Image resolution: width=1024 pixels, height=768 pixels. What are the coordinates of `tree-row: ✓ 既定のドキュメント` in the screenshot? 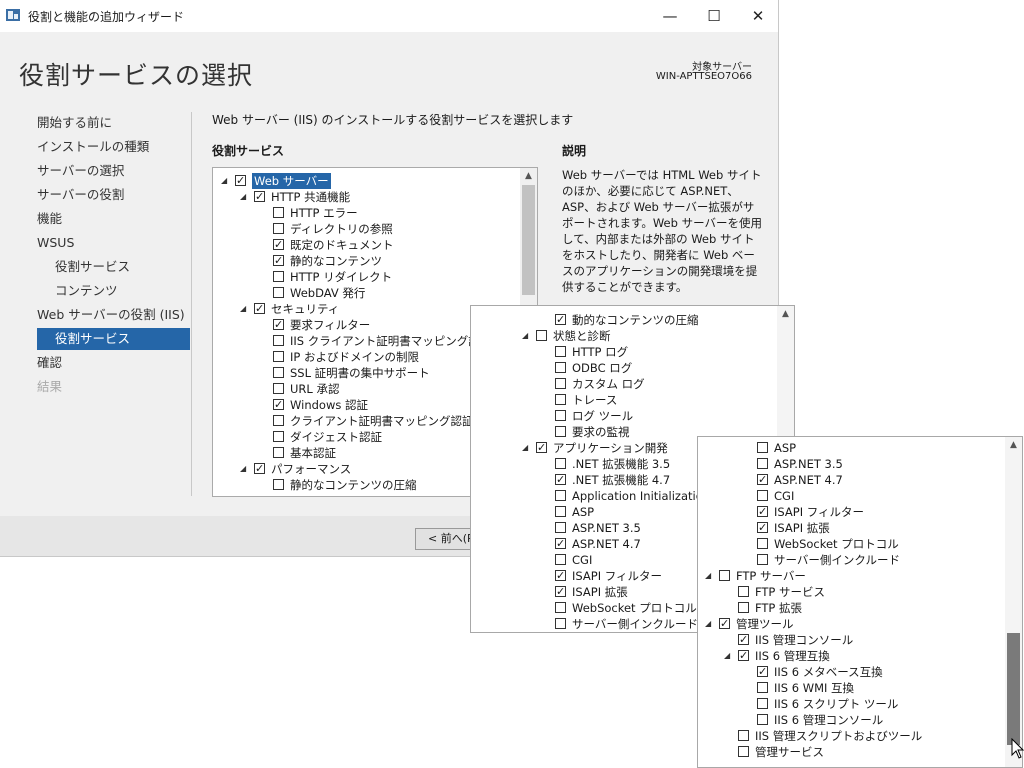 It's located at (363, 245).